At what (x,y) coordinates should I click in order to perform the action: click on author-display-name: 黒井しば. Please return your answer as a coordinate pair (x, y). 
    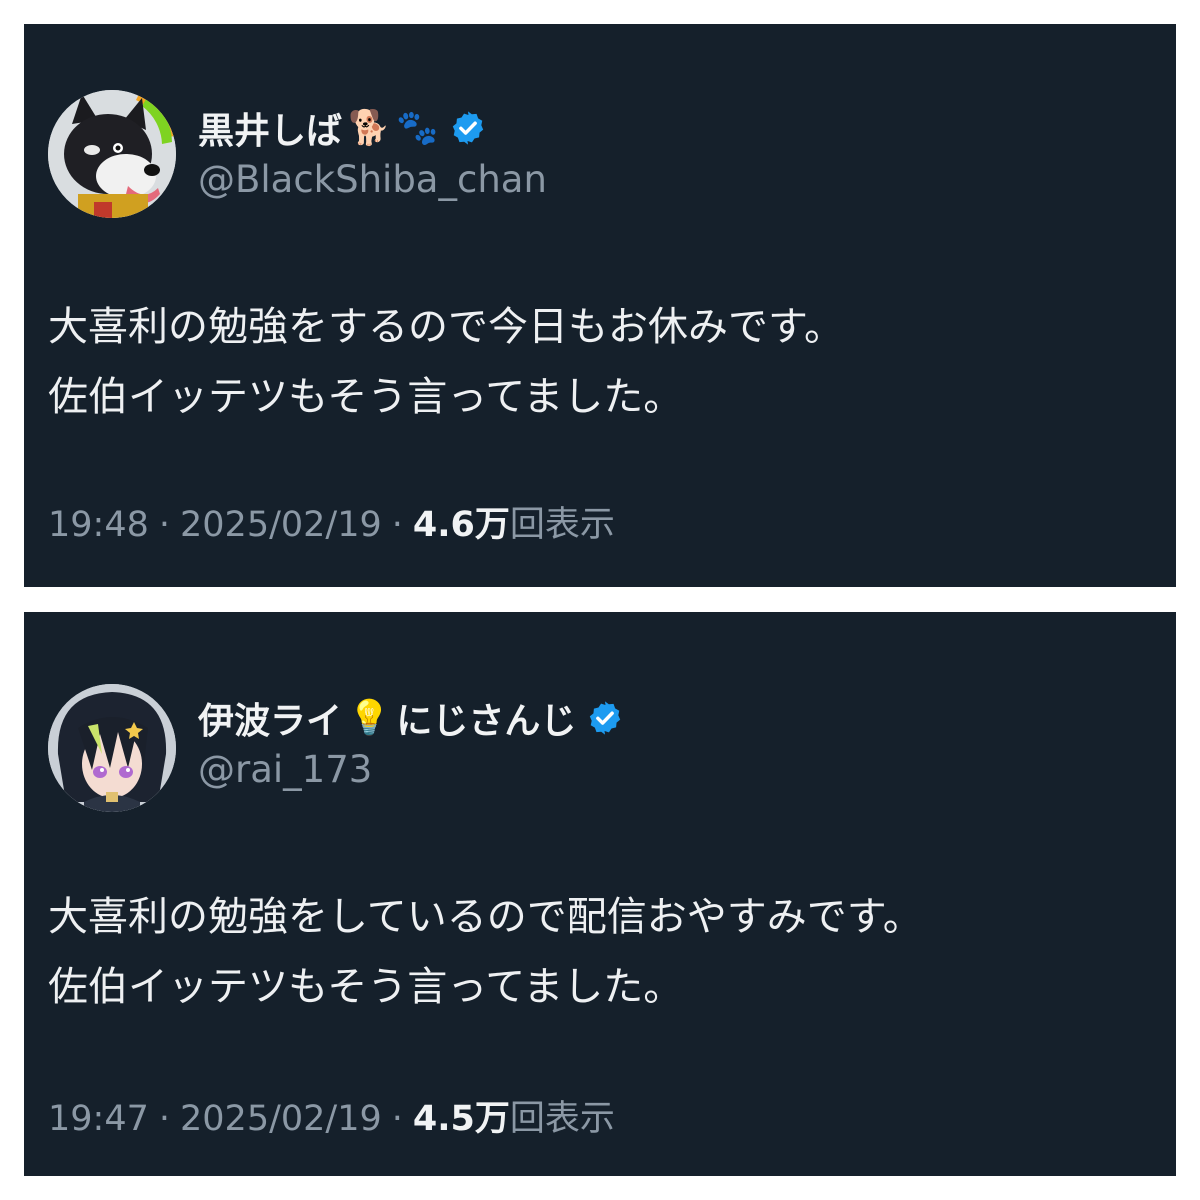
    Looking at the image, I should click on (270, 128).